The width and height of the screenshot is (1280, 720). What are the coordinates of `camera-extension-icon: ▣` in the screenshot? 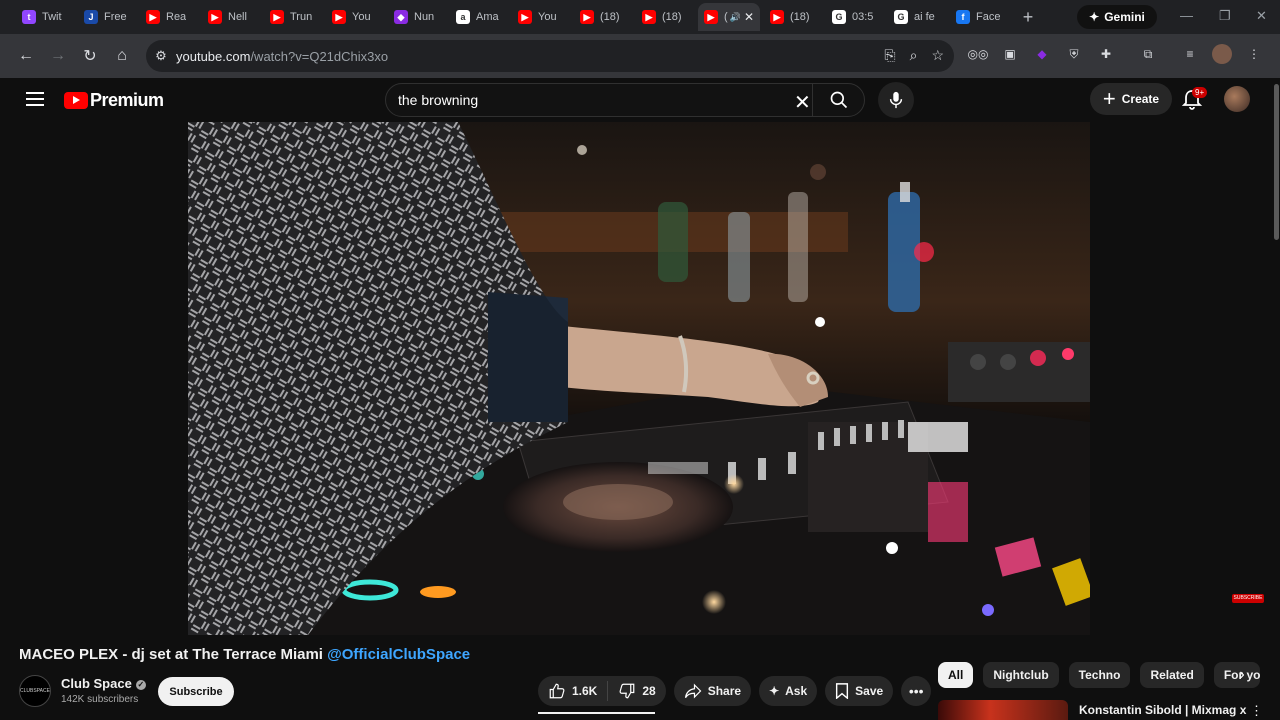 It's located at (1010, 54).